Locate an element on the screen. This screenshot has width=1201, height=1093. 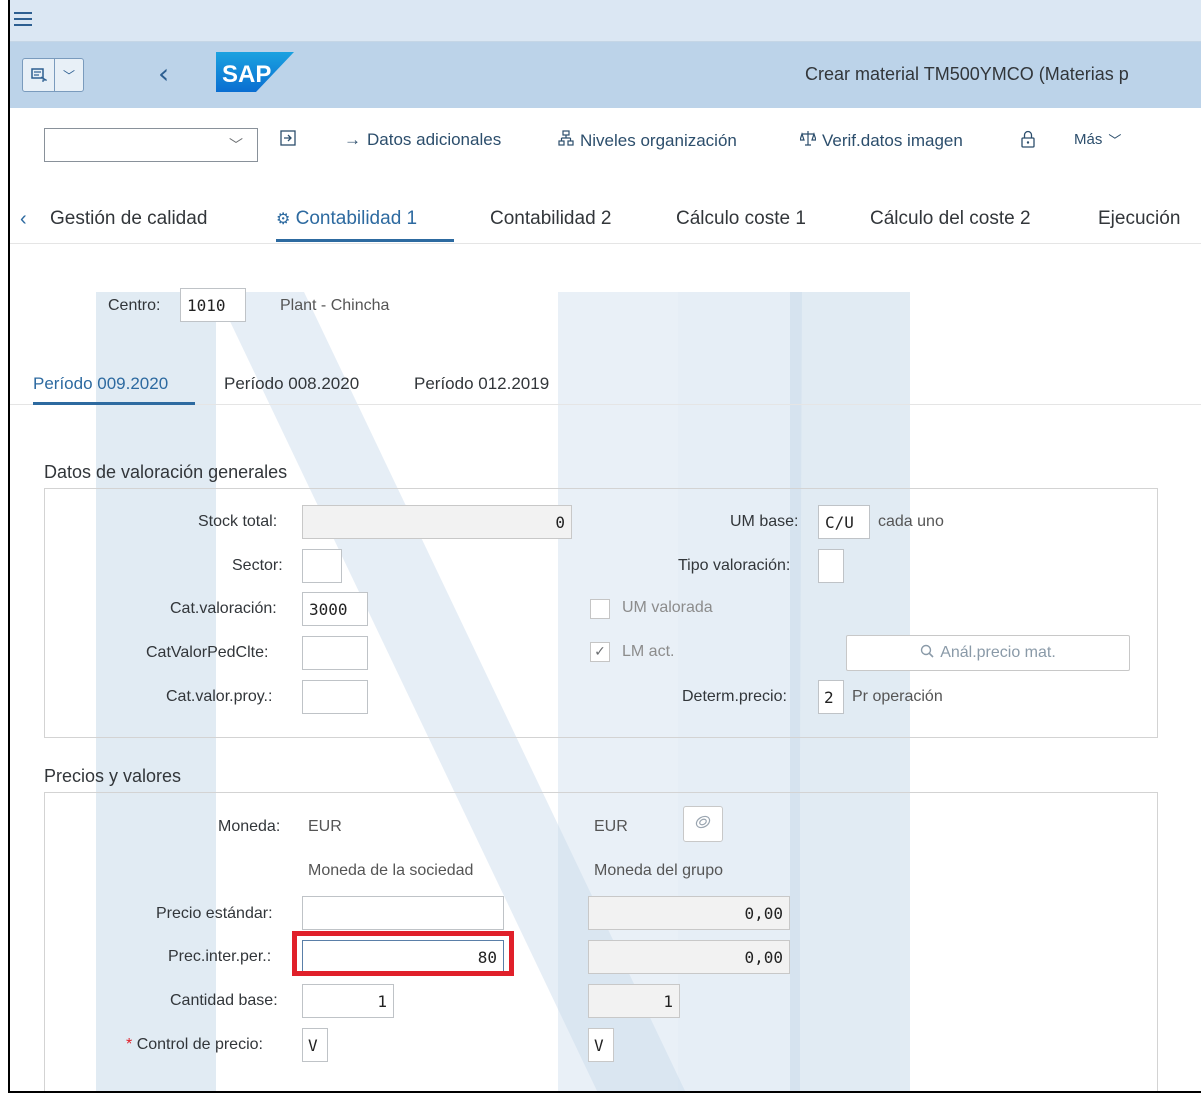
more-label: Más is located at coordinates (1088, 139).